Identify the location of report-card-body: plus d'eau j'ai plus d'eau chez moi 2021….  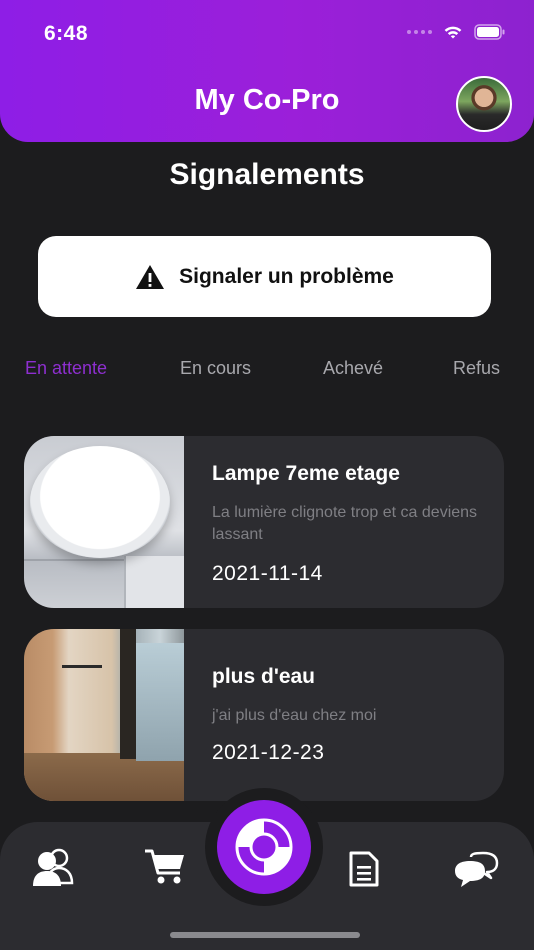
(348, 697).